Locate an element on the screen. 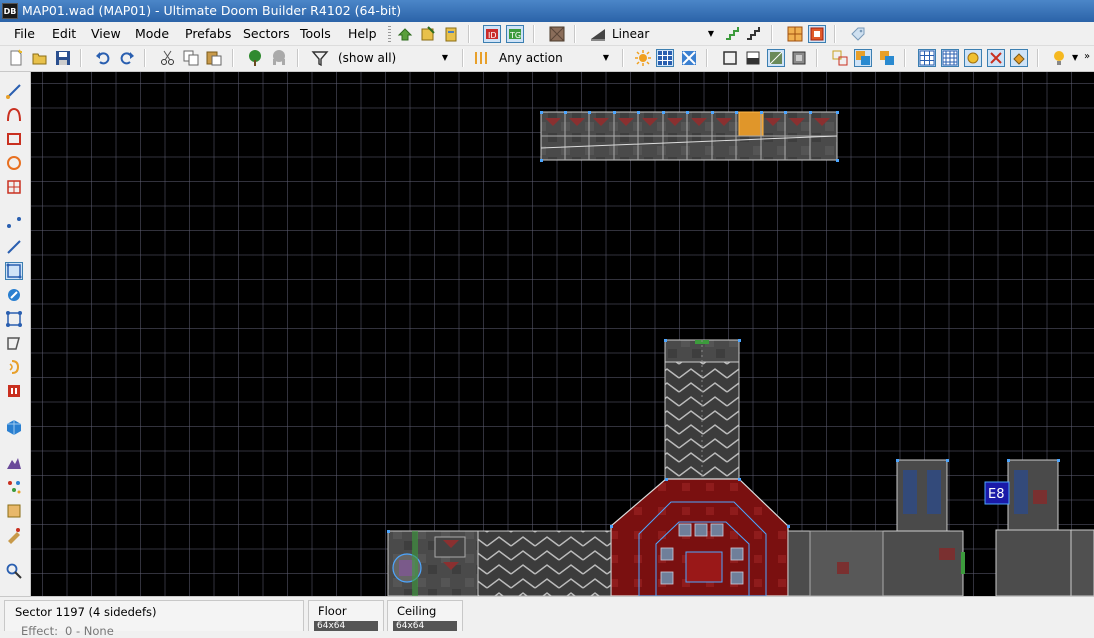  draw-grid-icon is located at coordinates (14, 187).